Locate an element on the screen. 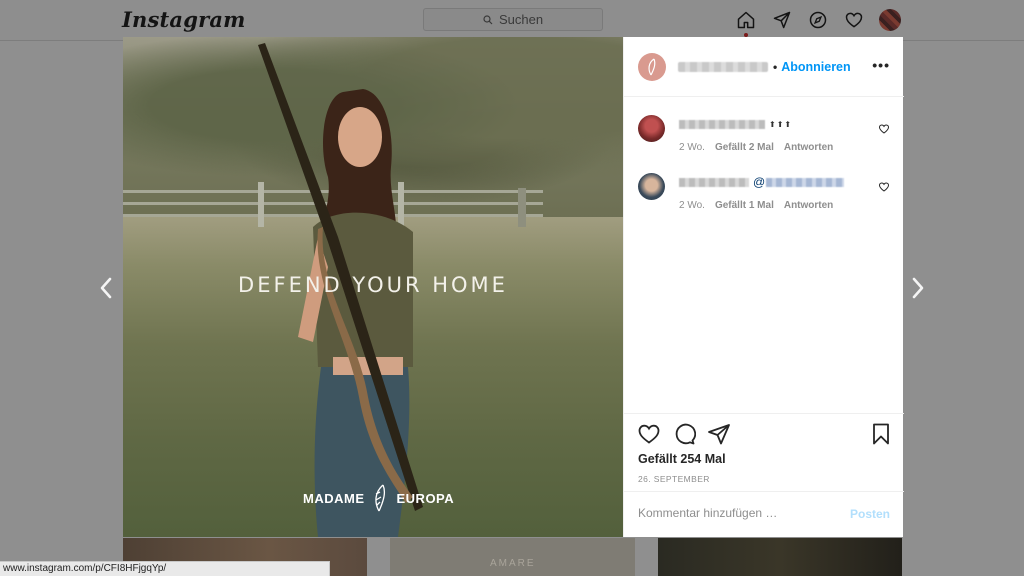 This screenshot has width=1024, height=576. top-navigation: Instagram Suchen is located at coordinates (512, 20).